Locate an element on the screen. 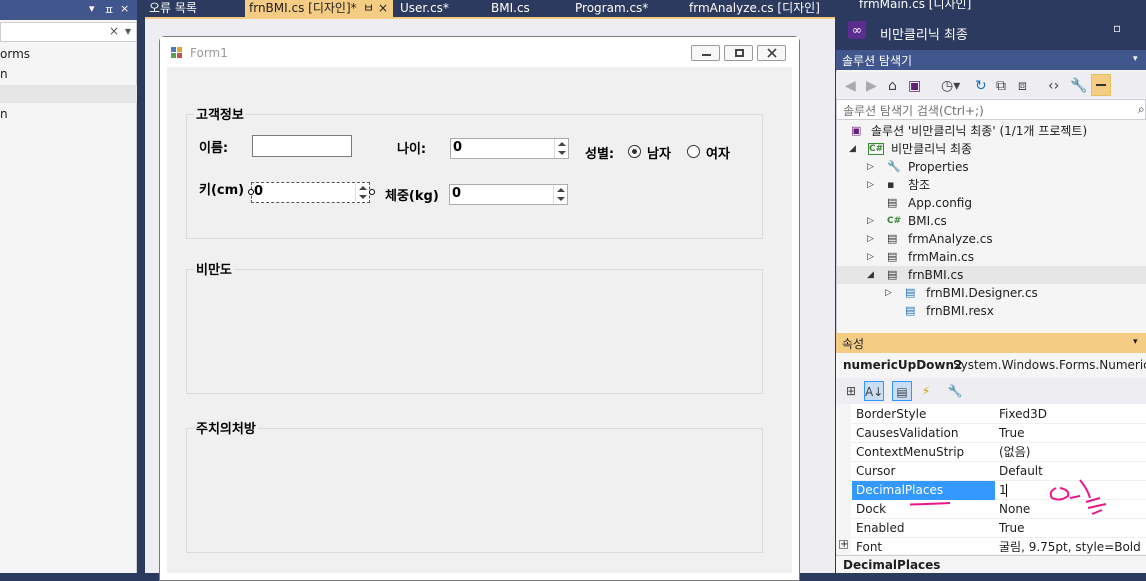 This screenshot has height=581, width=1146. tree-item-frnbmi-resx: ▤ frnBMI.resx is located at coordinates (991, 311).